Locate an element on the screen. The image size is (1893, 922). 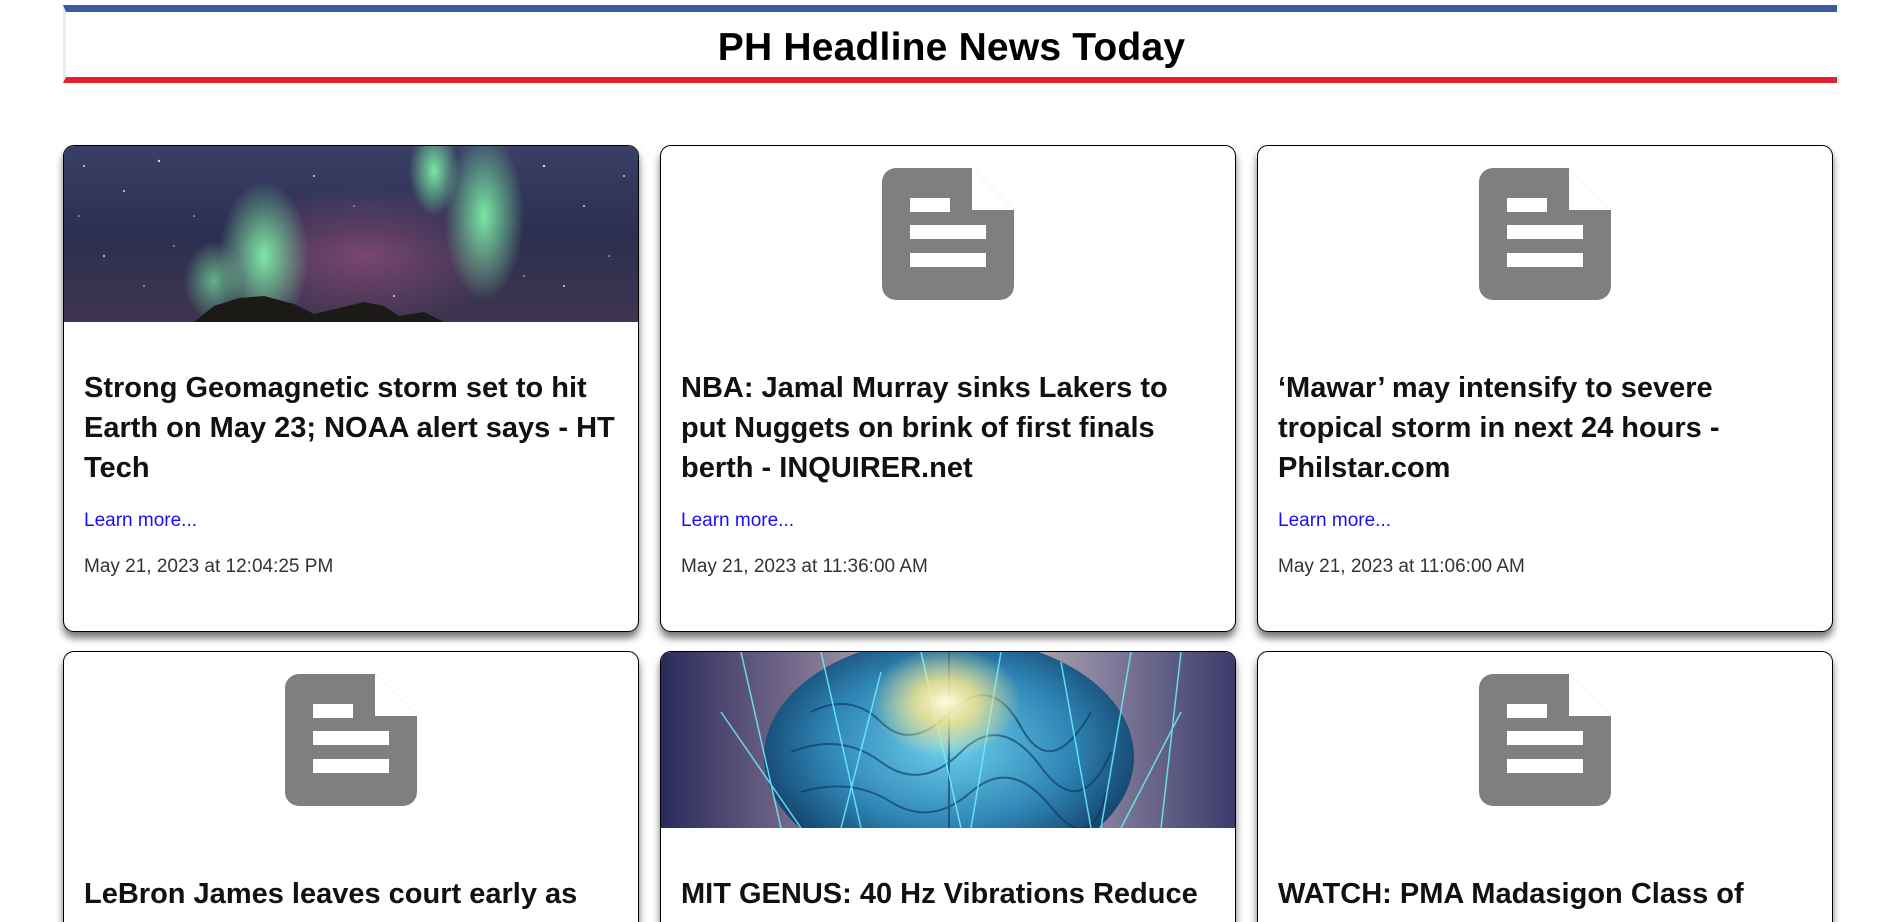
news-card: WATCH: PMA Madasigon Class of is located at coordinates (1545, 786).